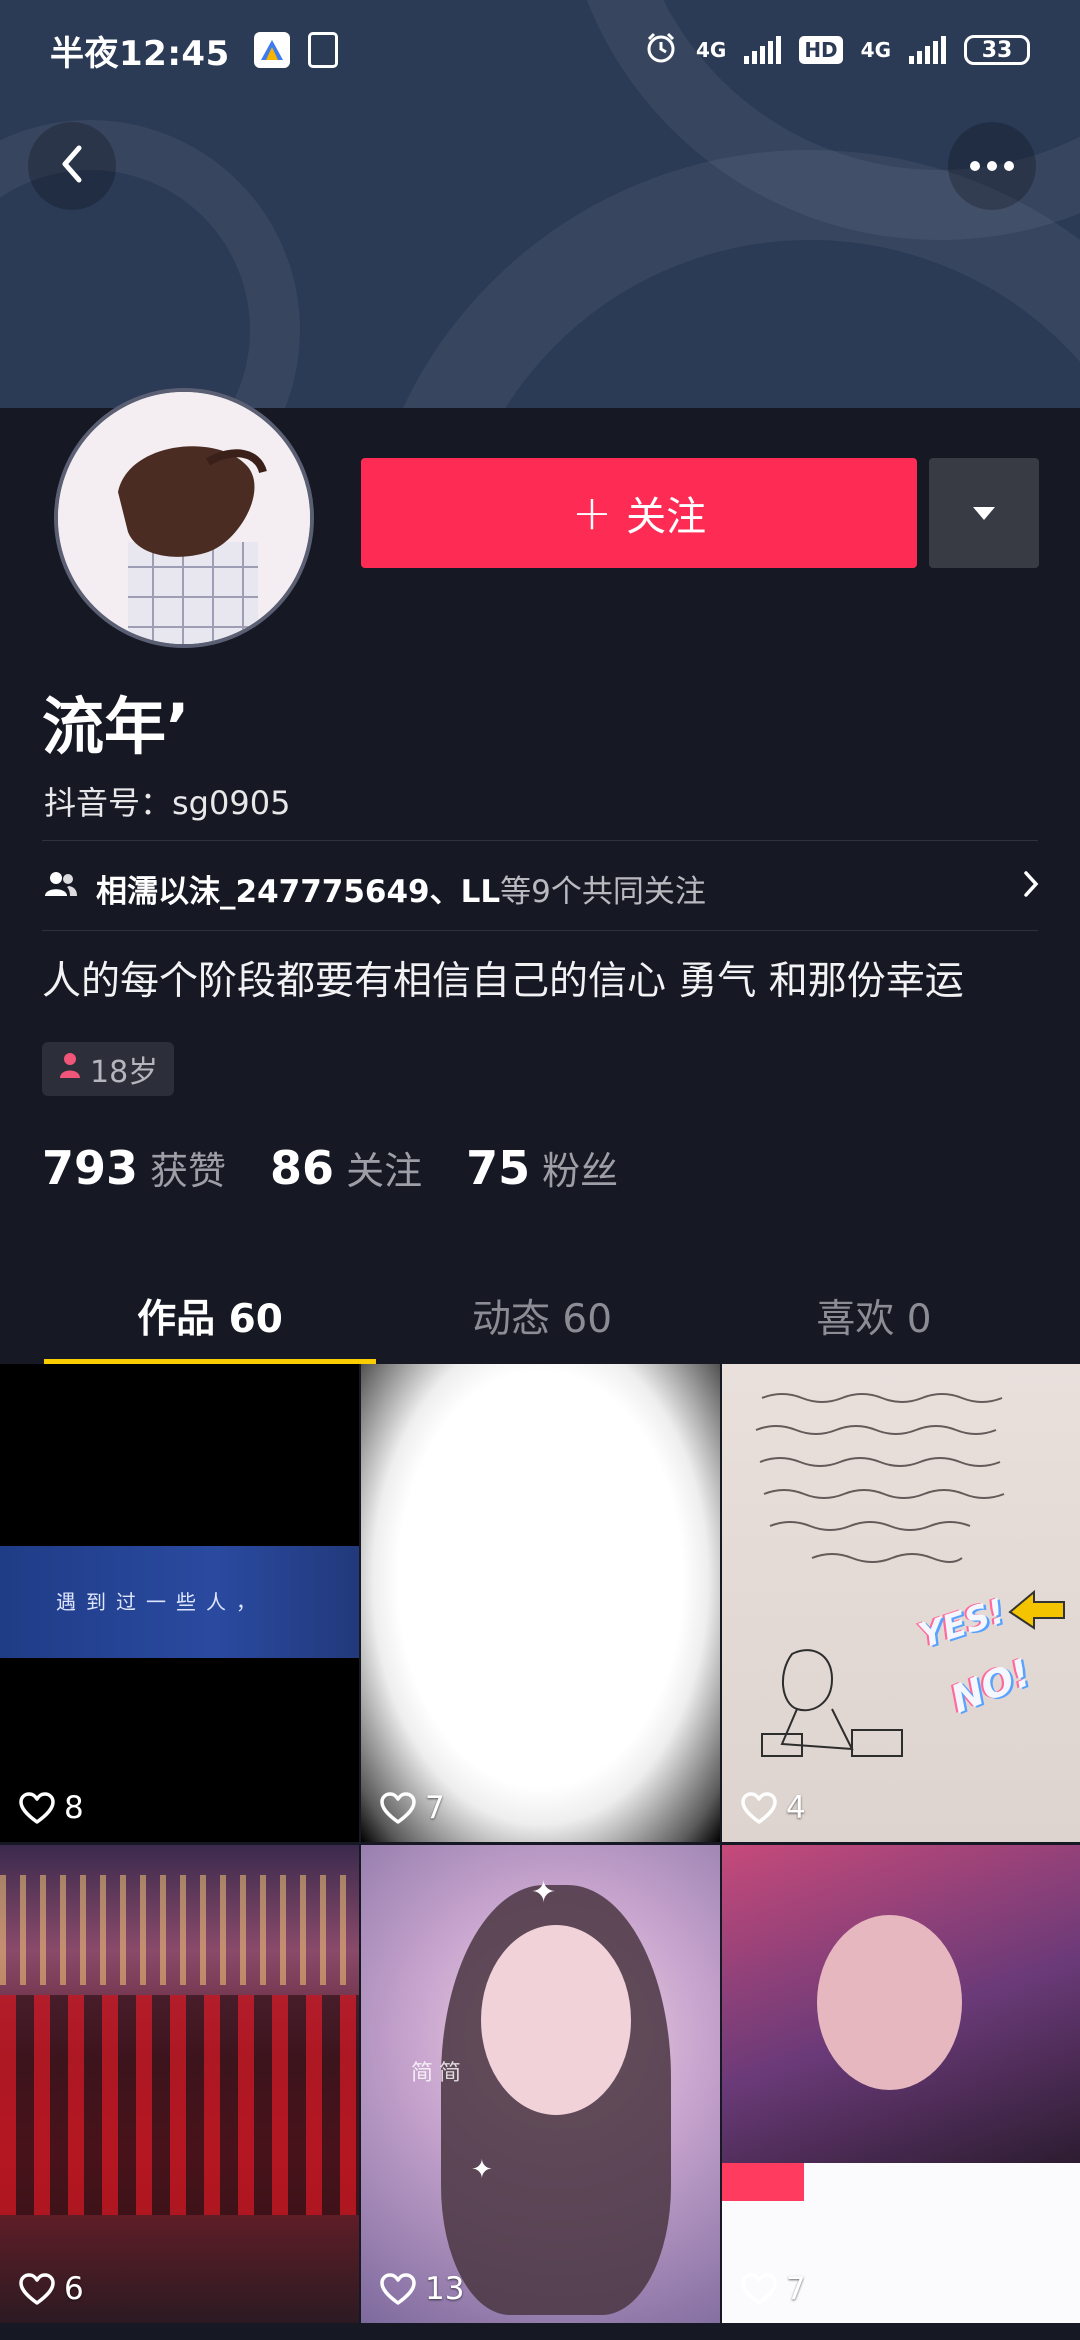 The width and height of the screenshot is (1080, 2340). Describe the element at coordinates (875, 50) in the screenshot. I see `network-label-2: 4G` at that location.